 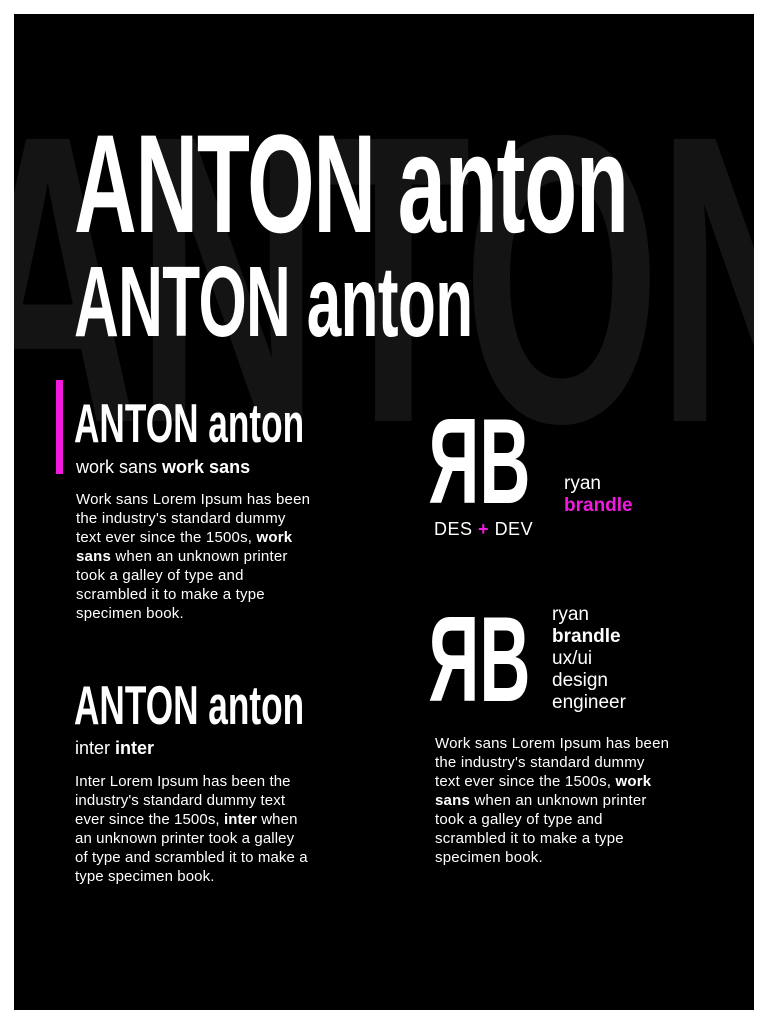 I want to click on logo-name-block: ryan brandle, so click(x=598, y=495).